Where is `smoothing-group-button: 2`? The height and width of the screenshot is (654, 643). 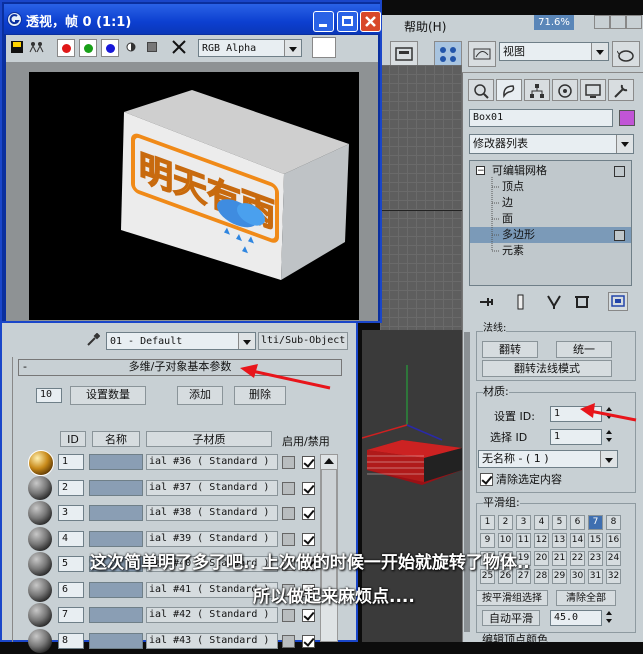 smoothing-group-button: 2 is located at coordinates (505, 522).